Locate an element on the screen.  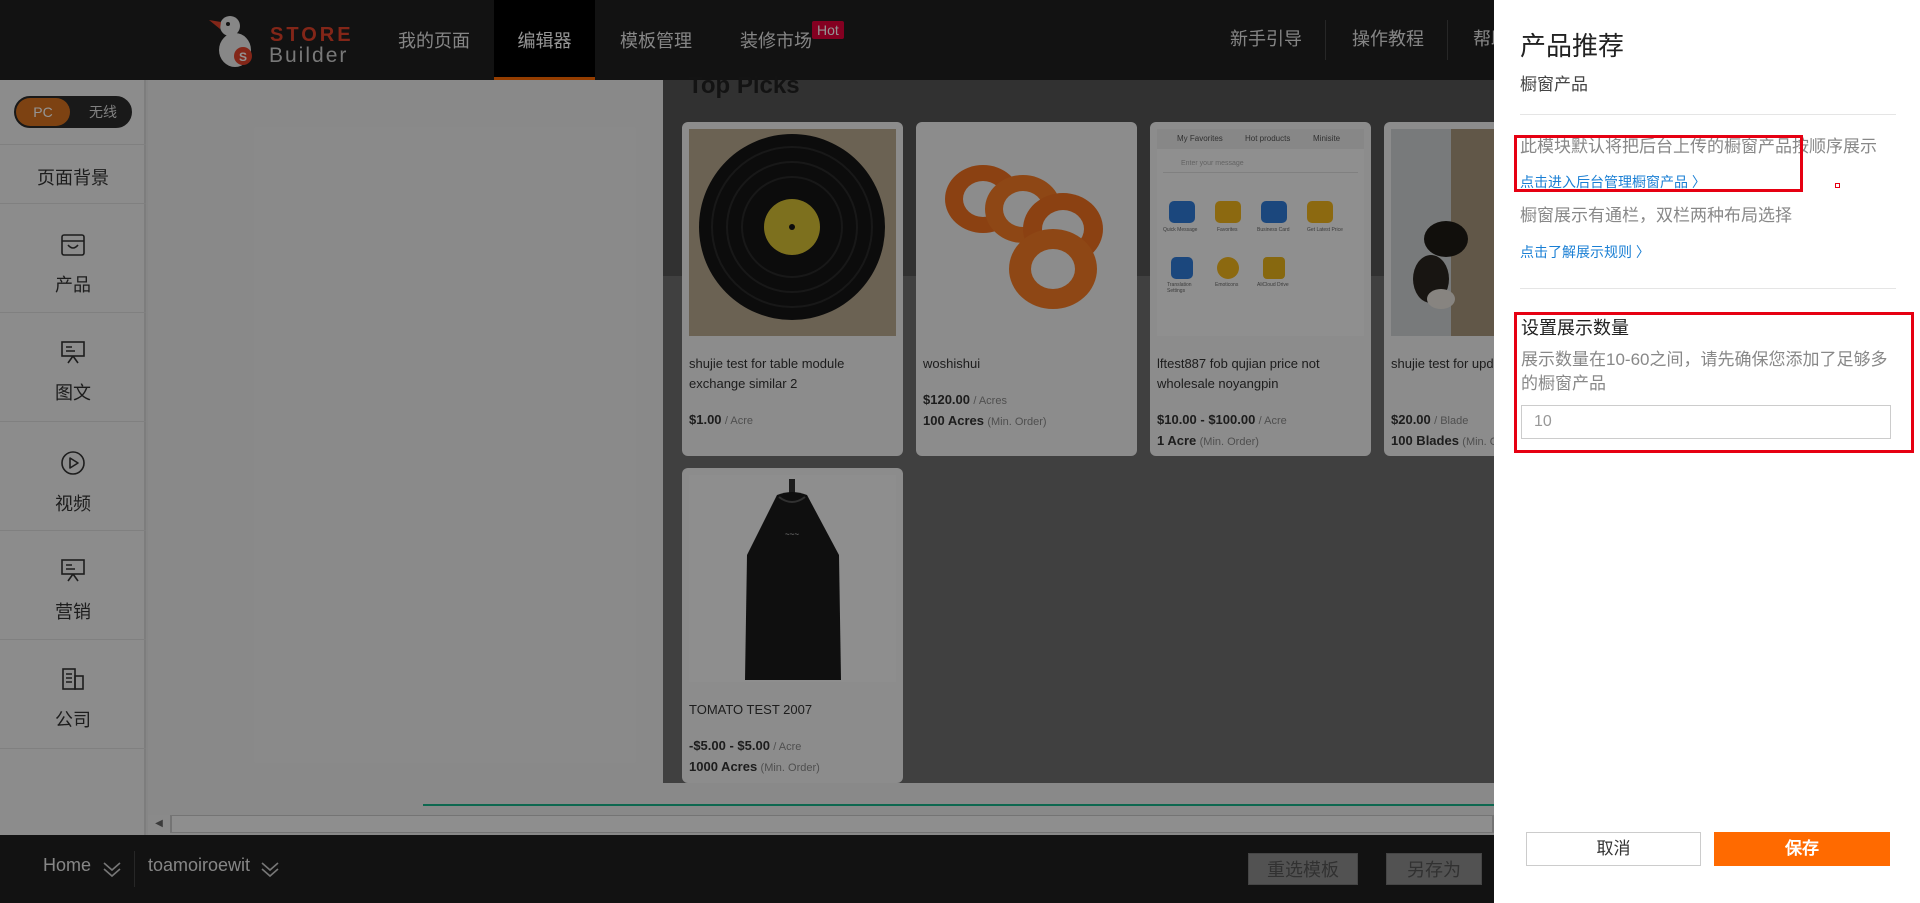
save-button: 保存 is located at coordinates (1802, 849).